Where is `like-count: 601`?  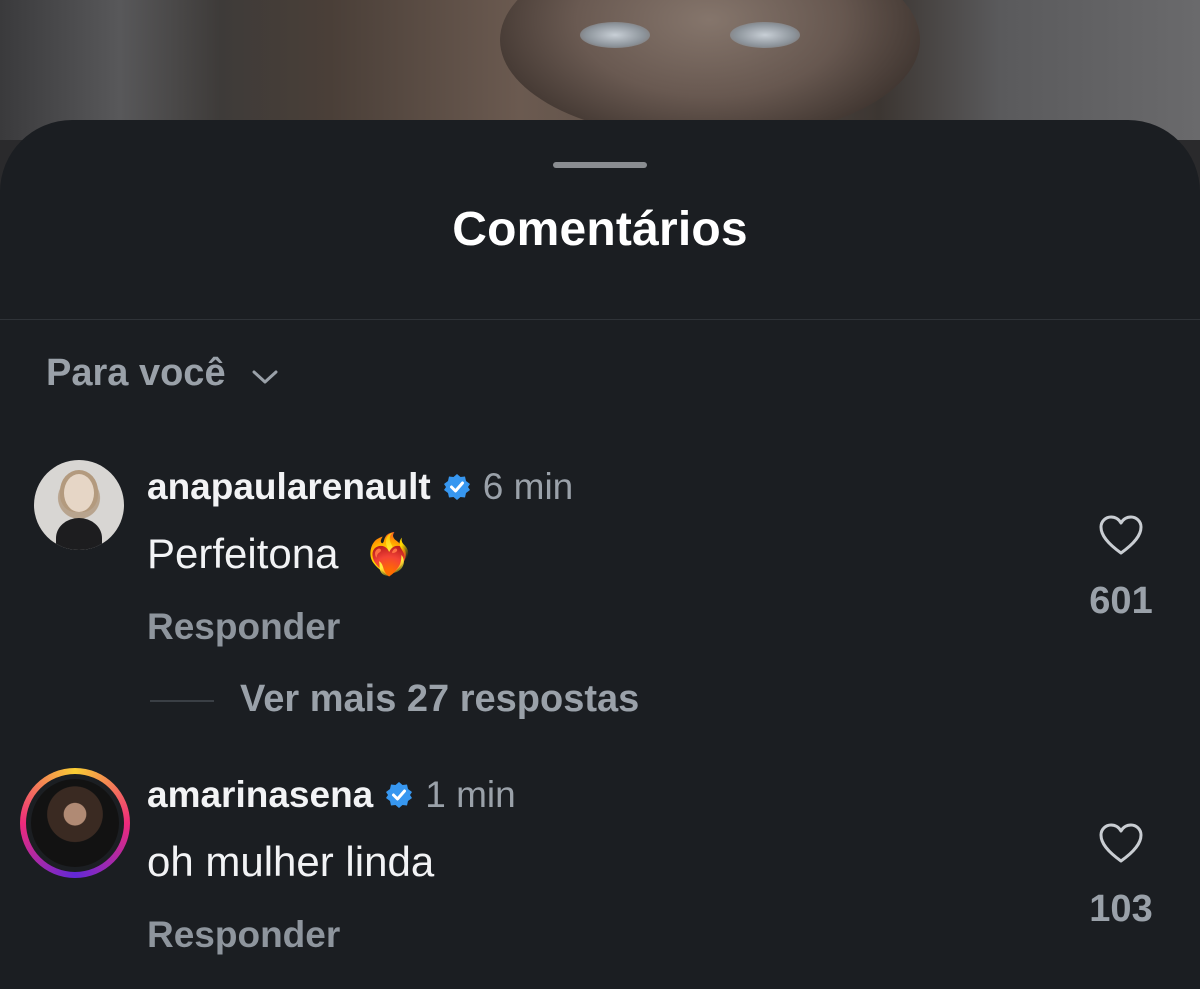
like-count: 601 is located at coordinates (1121, 601).